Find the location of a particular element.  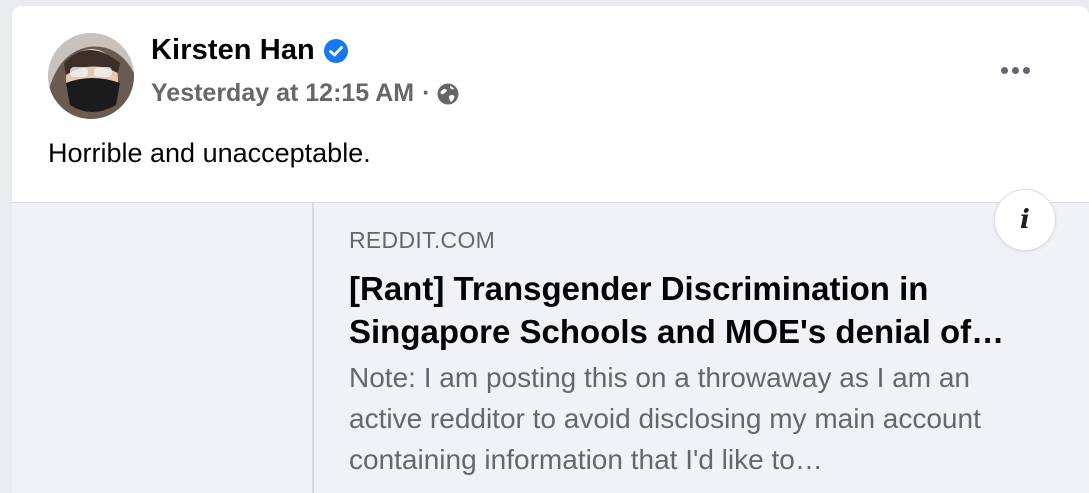

verified-badge-icon is located at coordinates (336, 51).